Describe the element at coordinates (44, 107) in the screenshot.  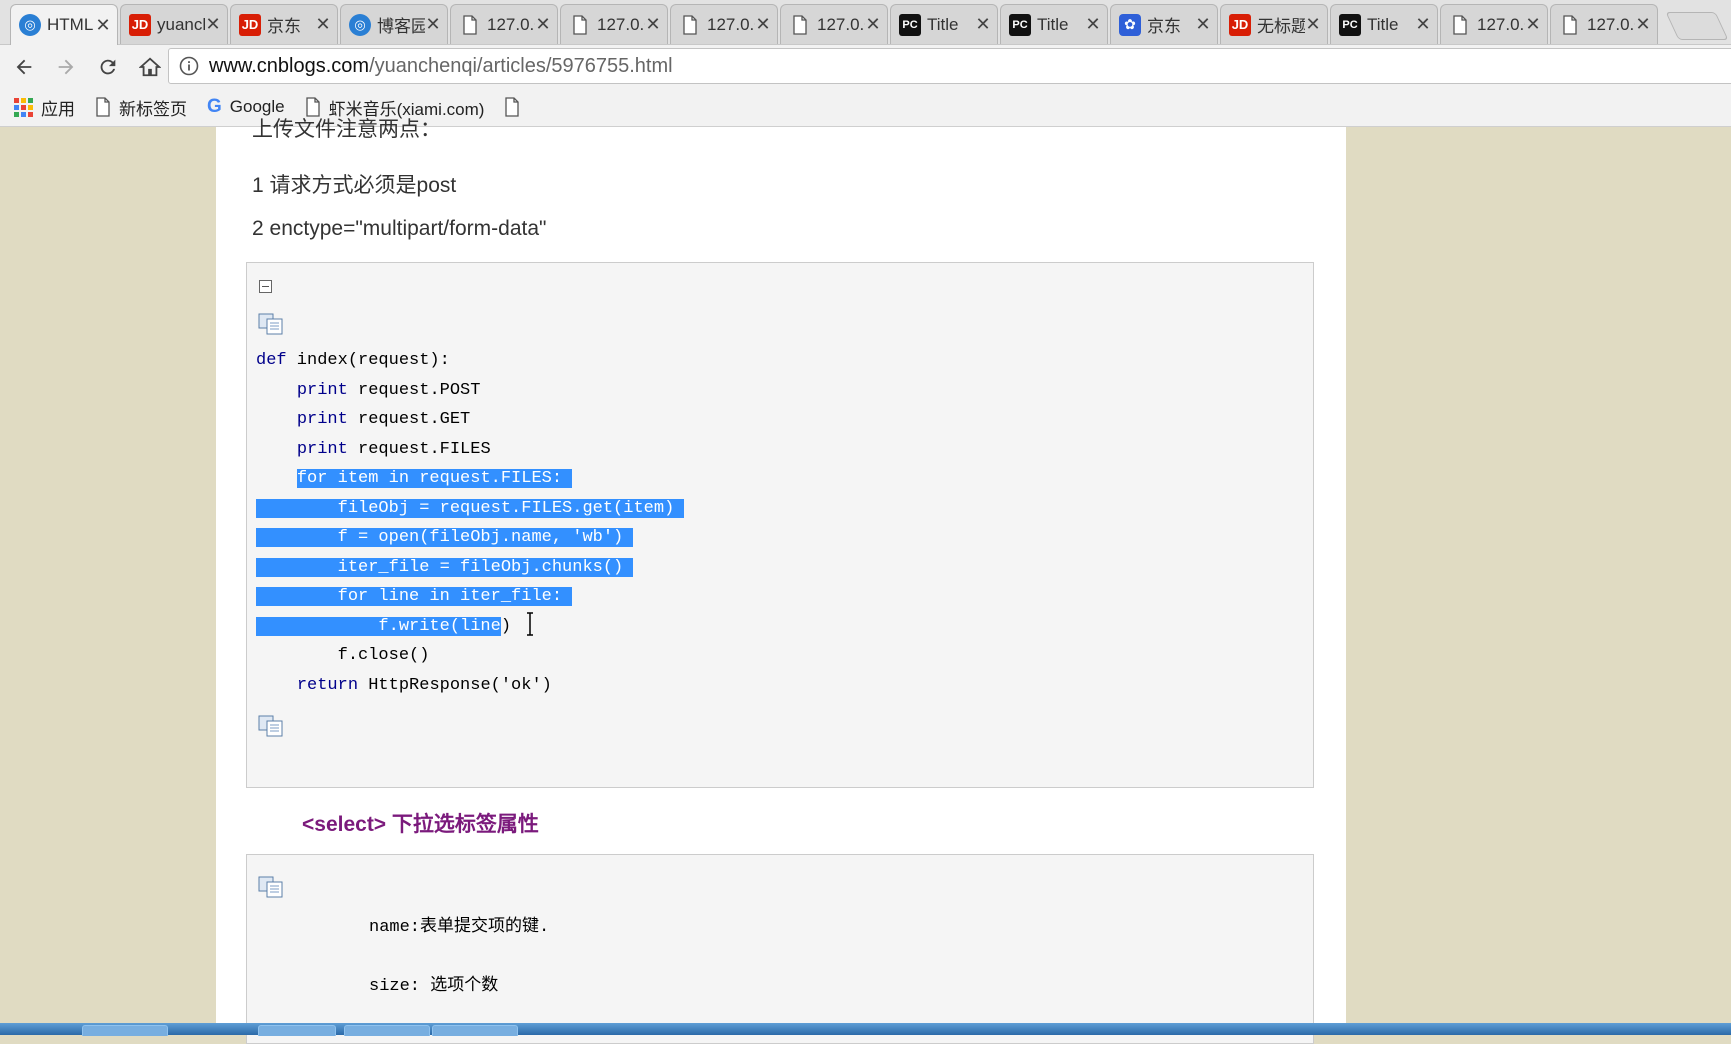
I see `bookmark-apps: 应用` at that location.